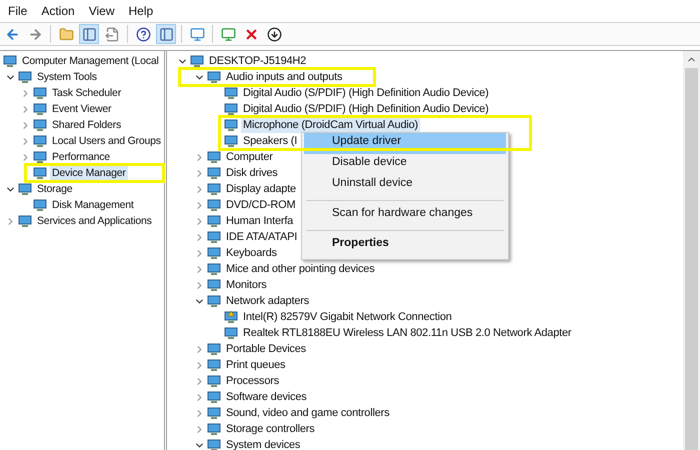  What do you see at coordinates (261, 205) in the screenshot?
I see `tree-item: DVD/CD-ROM` at bounding box center [261, 205].